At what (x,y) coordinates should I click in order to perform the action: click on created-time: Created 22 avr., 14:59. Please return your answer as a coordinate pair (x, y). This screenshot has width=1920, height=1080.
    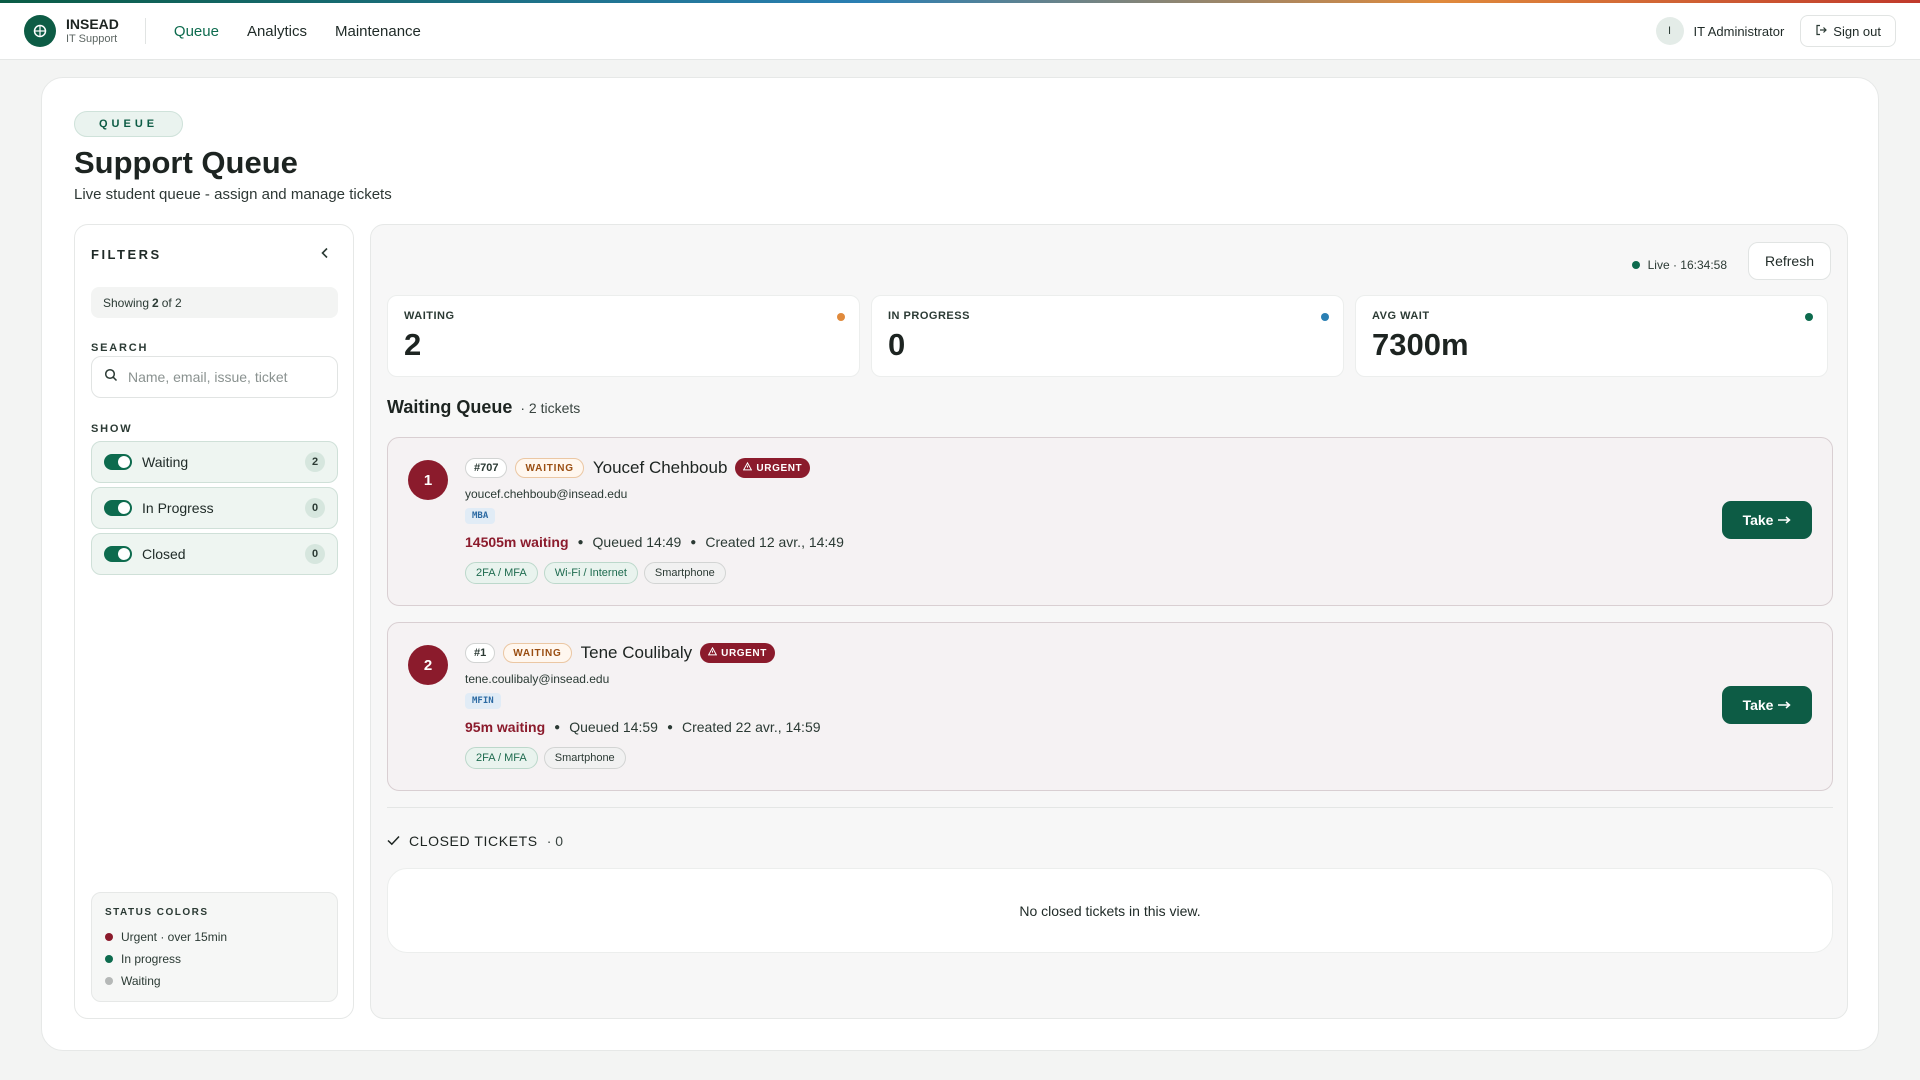
    Looking at the image, I should click on (751, 727).